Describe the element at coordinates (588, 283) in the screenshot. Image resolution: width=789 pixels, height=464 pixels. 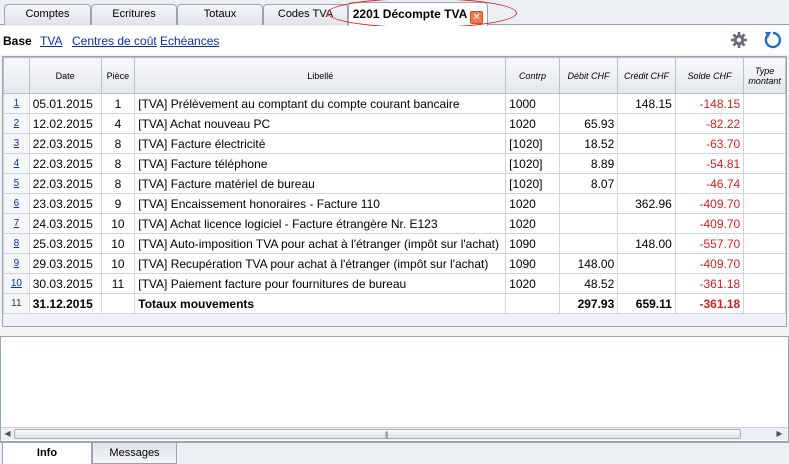
I see `cell-debit: 48.52` at that location.